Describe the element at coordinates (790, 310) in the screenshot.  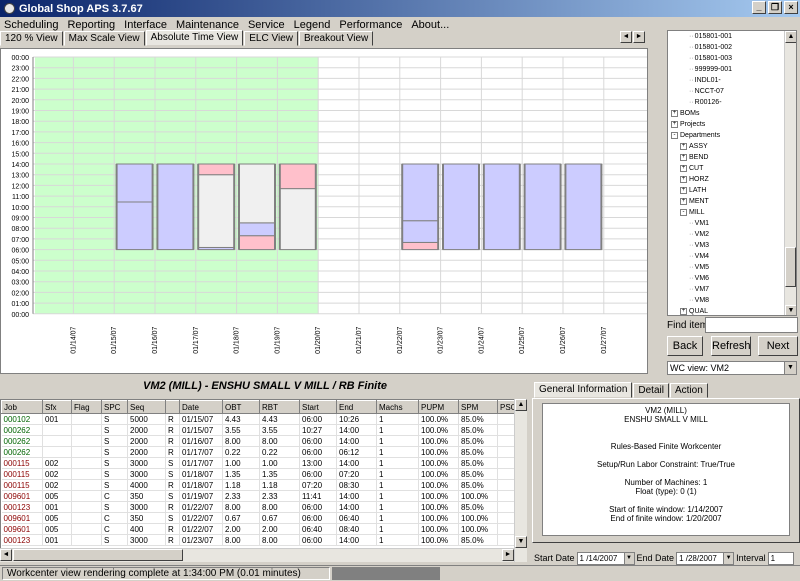
I see `tree-scroll-down-icon: ▼` at that location.